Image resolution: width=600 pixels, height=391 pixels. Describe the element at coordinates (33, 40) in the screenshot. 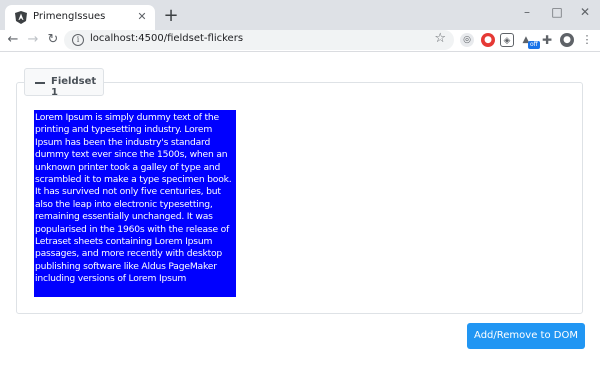

I see `forward-icon: →` at that location.